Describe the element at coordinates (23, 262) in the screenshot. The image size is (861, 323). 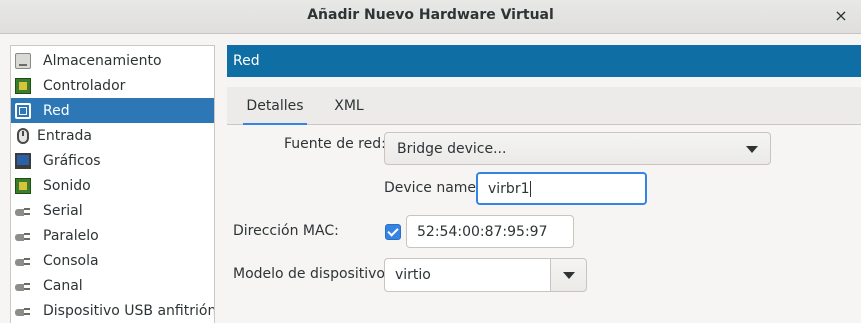
I see `console-plug-icon` at that location.